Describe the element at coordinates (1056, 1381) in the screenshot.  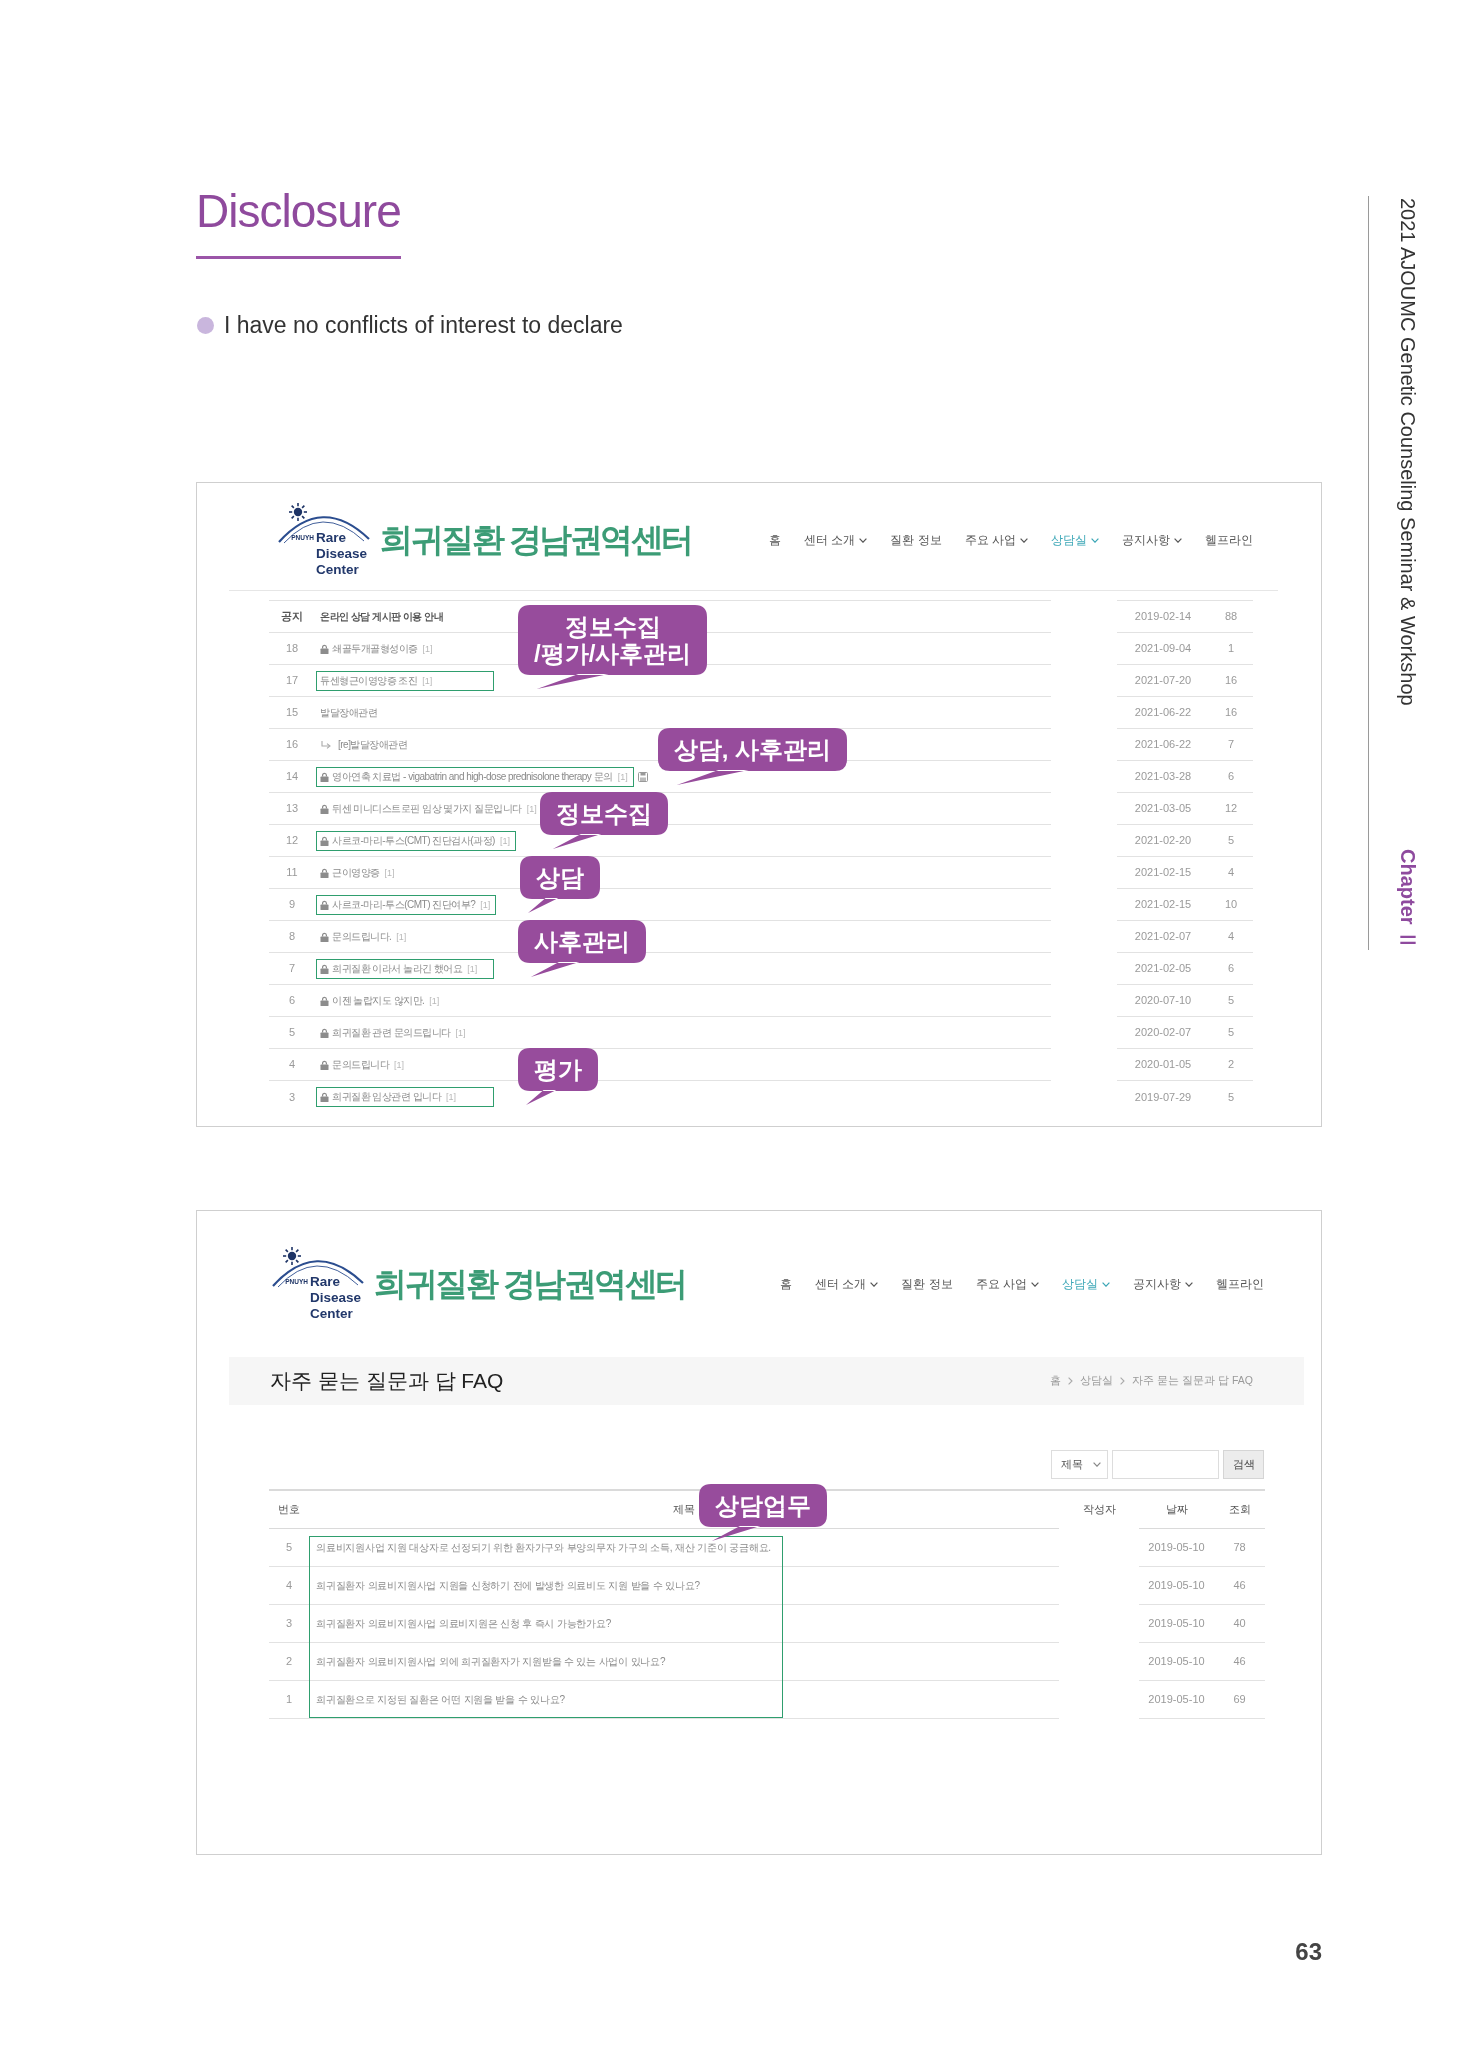
I see `breadcrumb-link: 홈` at that location.